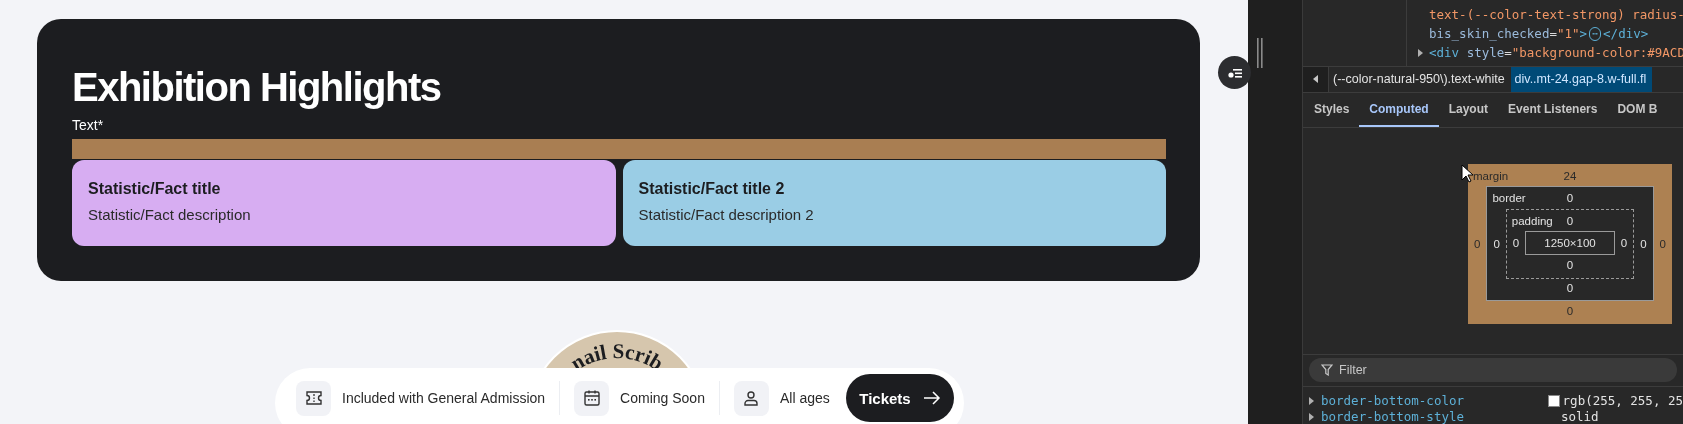 The image size is (1683, 424). I want to click on panel-tab: DOM B, so click(1637, 110).